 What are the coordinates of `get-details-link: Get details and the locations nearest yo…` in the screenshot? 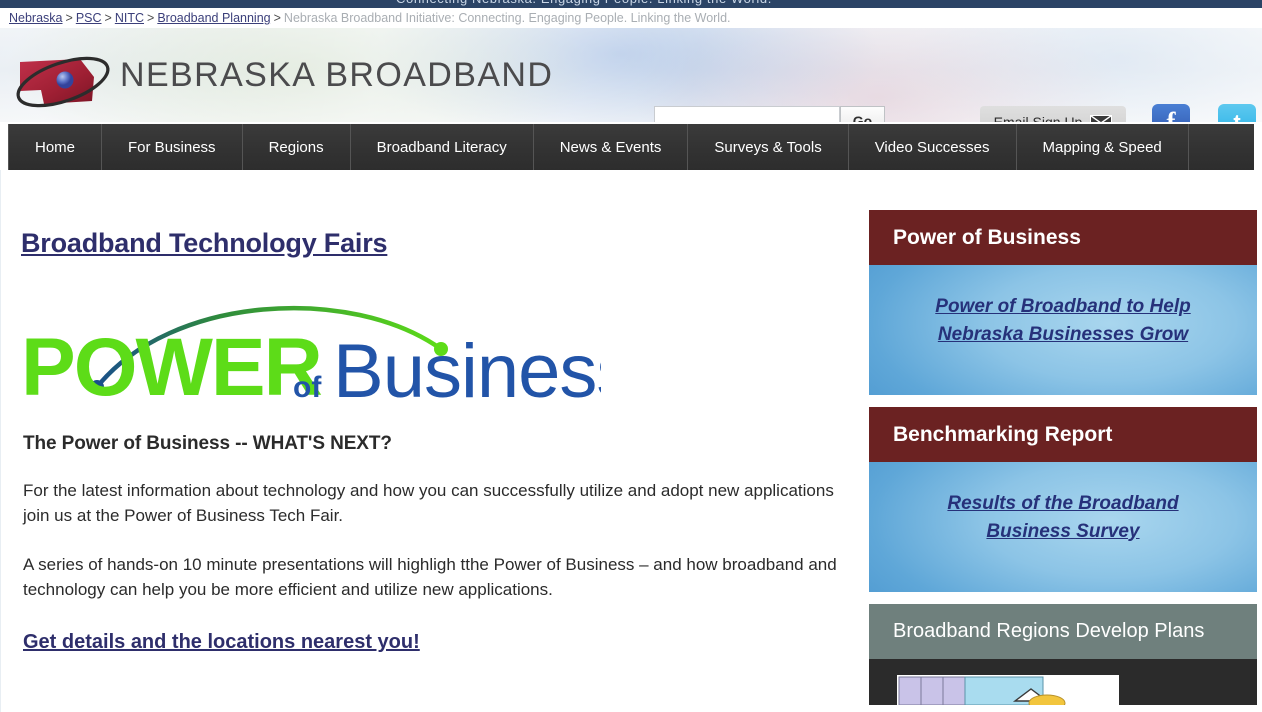 It's located at (221, 642).